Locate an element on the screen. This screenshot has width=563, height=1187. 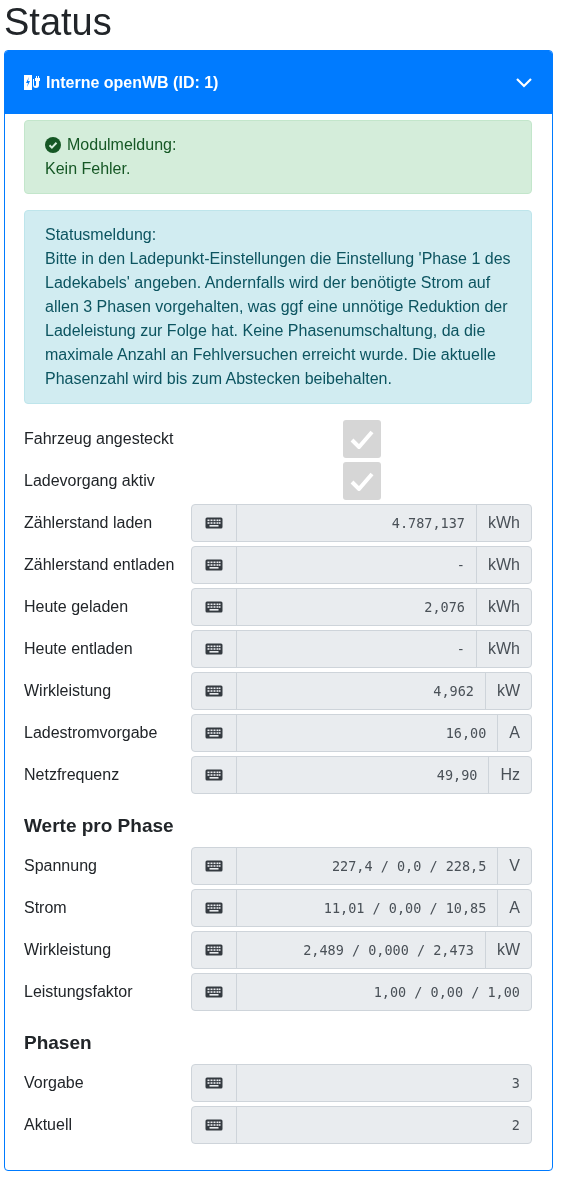
section-heading: Werte pro Phase is located at coordinates (99, 826).